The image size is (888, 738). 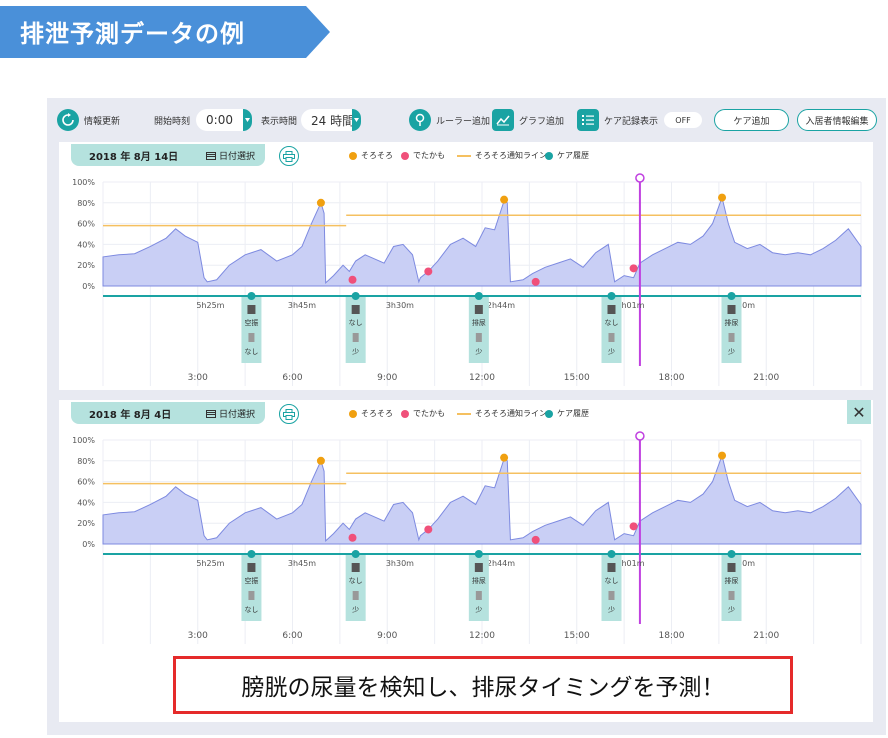 I want to click on y-tick-label: 40%, so click(x=86, y=502).